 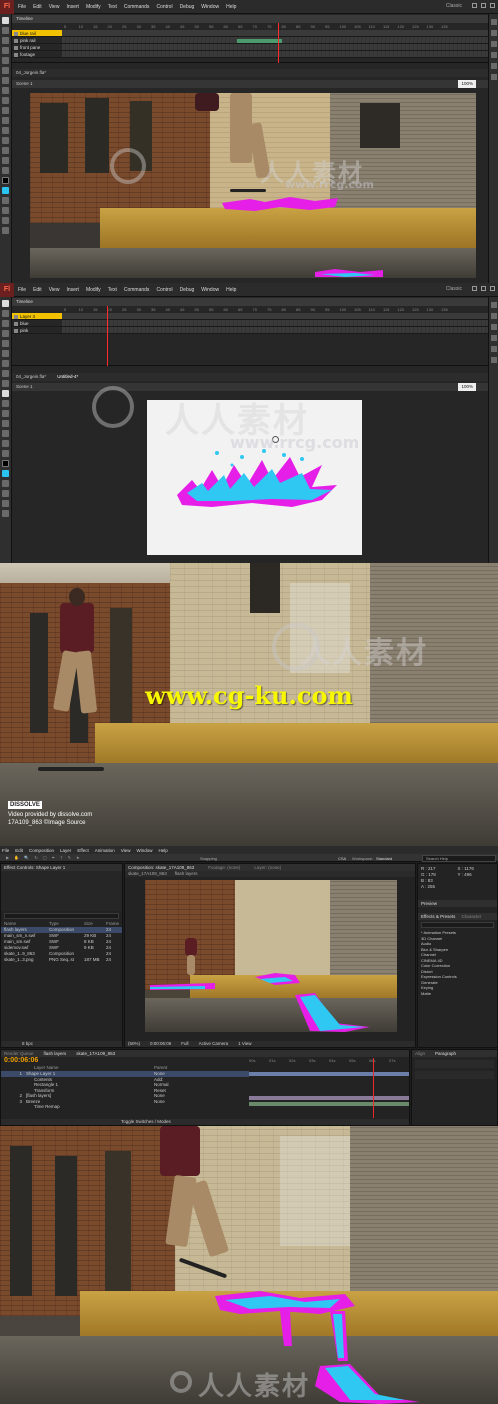 What do you see at coordinates (184, 1044) in the screenshot?
I see `resolution-select: Full` at bounding box center [184, 1044].